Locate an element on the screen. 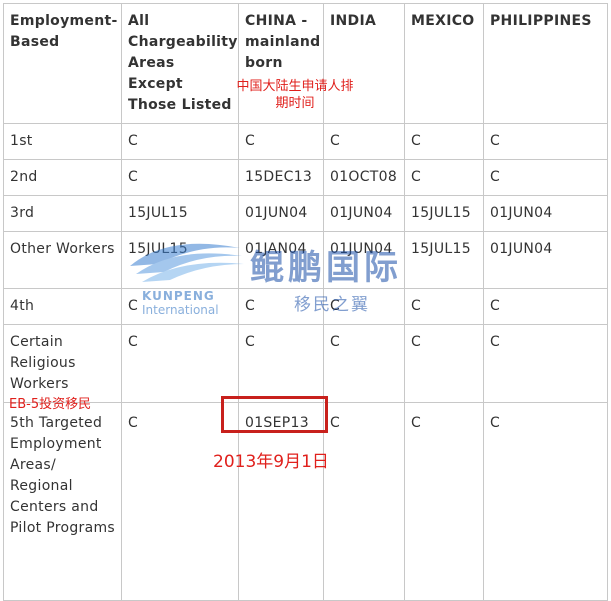  header-employment-based: Employment-Based is located at coordinates (62, 63).